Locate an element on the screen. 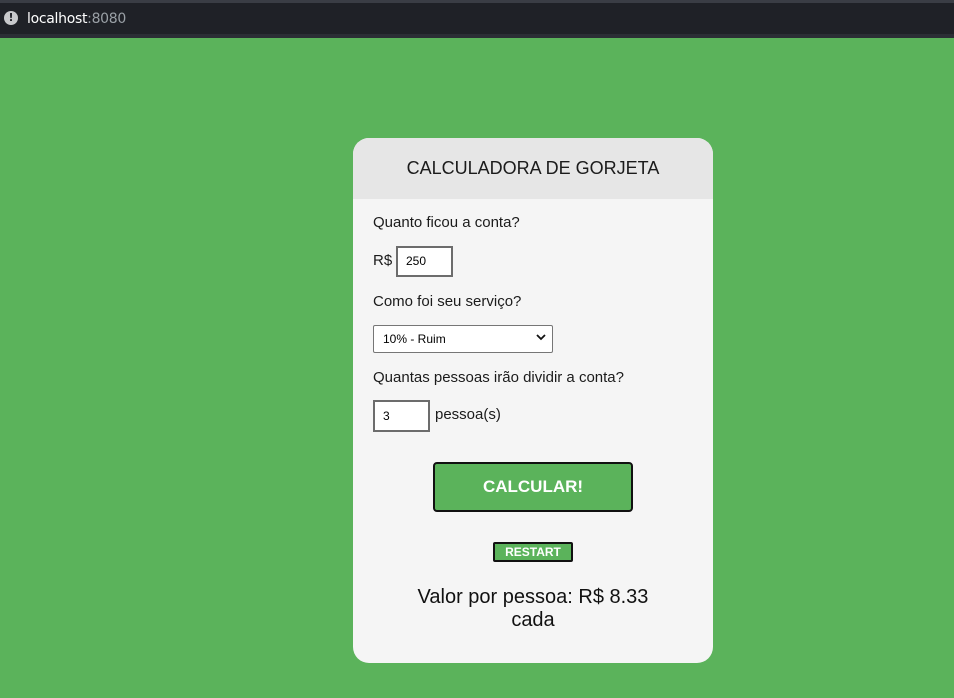 Image resolution: width=954 pixels, height=698 pixels. service-selected-value: 10% - Ruim is located at coordinates (414, 339).